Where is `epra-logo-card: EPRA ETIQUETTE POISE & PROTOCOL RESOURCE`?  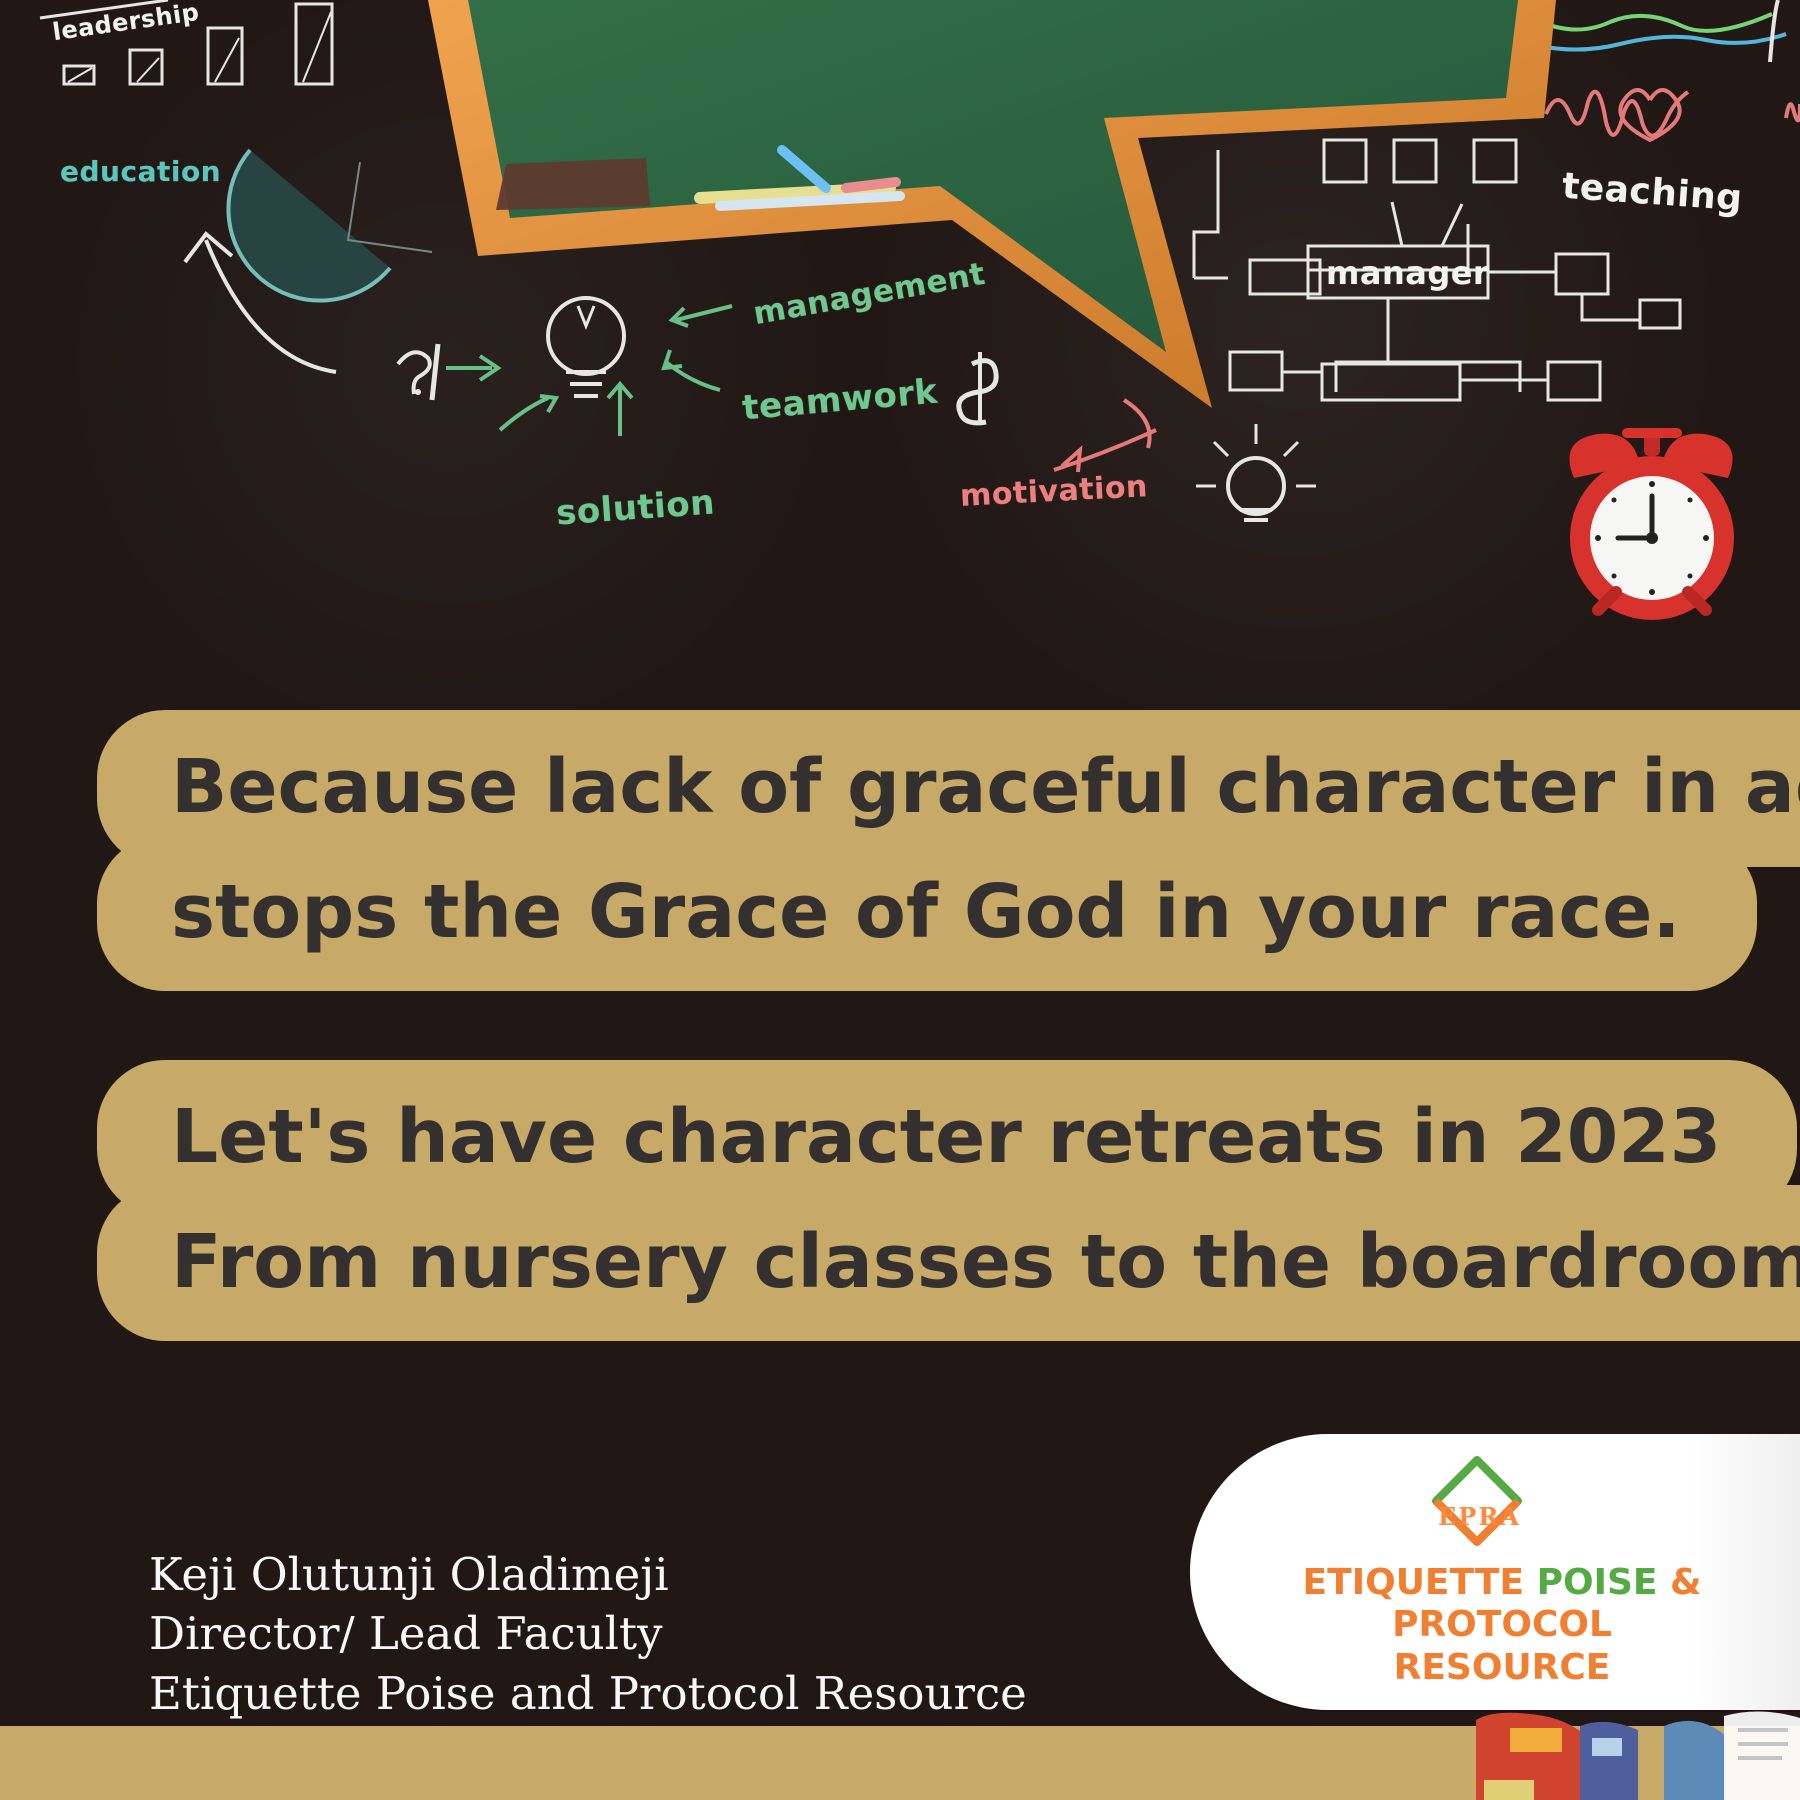
epra-logo-card: EPRA ETIQUETTE POISE & PROTOCOL RESOURCE is located at coordinates (1495, 1572).